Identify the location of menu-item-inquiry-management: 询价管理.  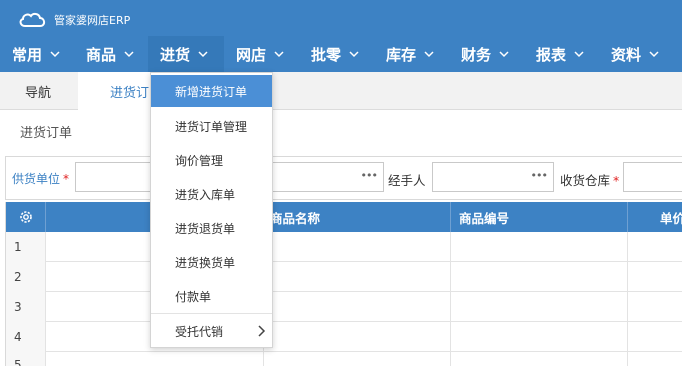
(211, 160).